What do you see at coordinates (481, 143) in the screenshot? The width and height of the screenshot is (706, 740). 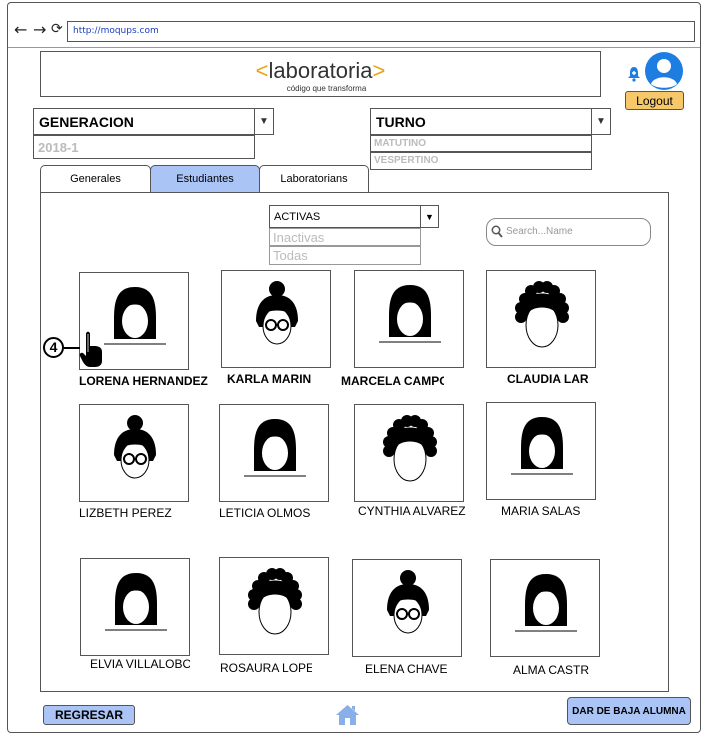 I see `turno-option-matutino: MATUTINO` at bounding box center [481, 143].